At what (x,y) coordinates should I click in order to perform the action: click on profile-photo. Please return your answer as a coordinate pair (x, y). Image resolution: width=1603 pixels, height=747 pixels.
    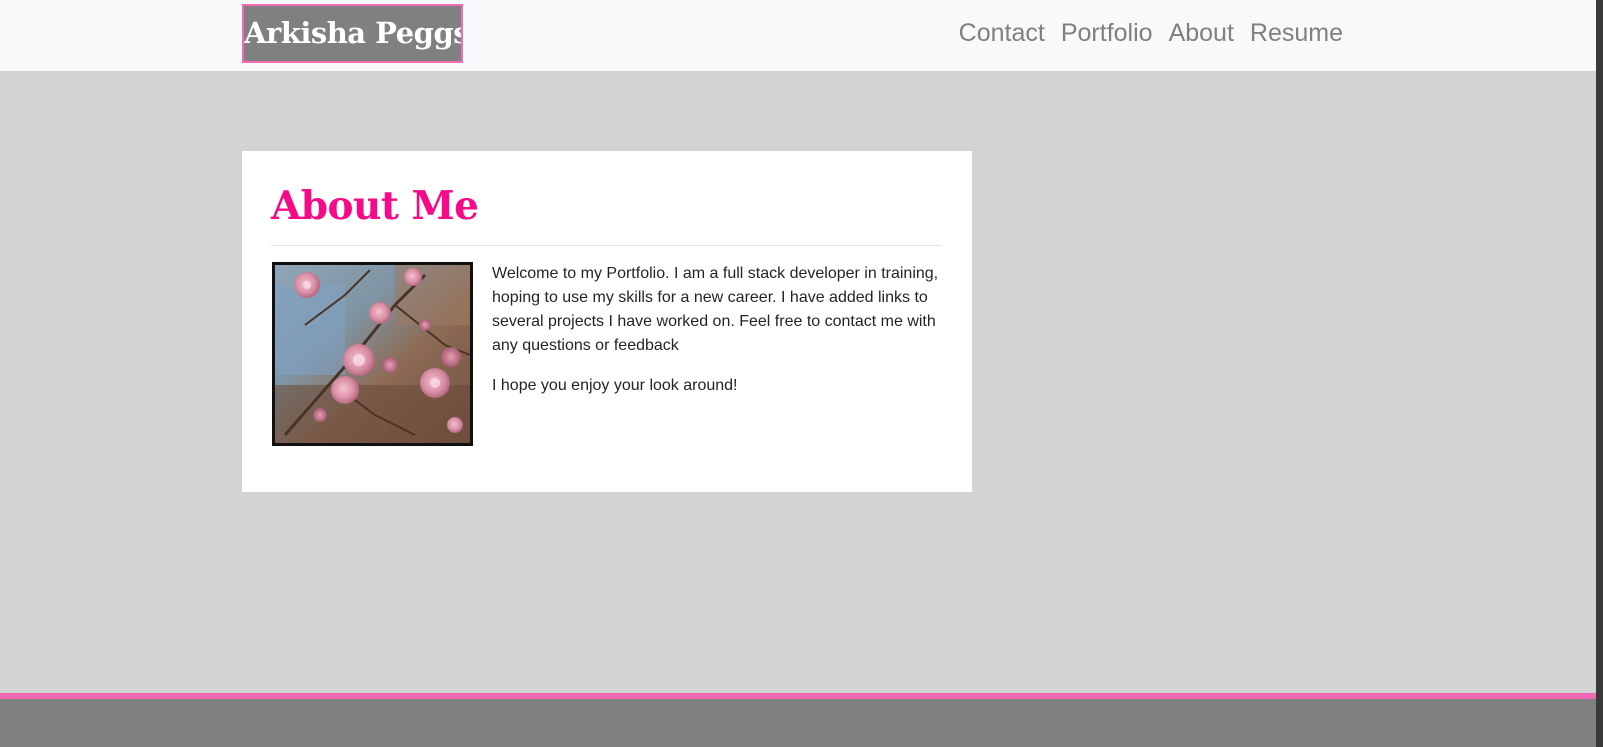
    Looking at the image, I should click on (372, 354).